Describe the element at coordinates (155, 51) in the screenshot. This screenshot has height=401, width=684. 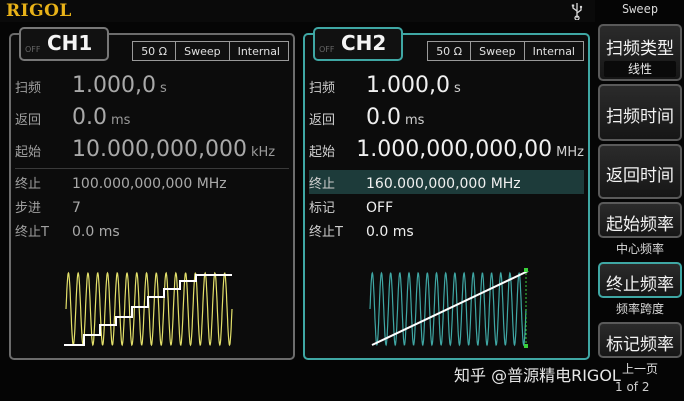
I see `ch1-impedance-tag: 50 Ω` at that location.